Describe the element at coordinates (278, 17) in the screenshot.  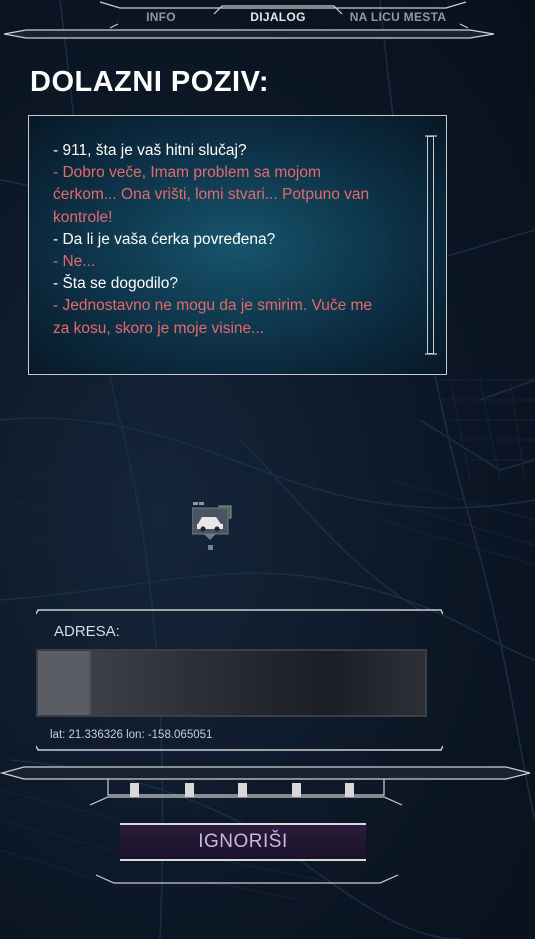
I see `tab-dijalog: DIJALOG` at that location.